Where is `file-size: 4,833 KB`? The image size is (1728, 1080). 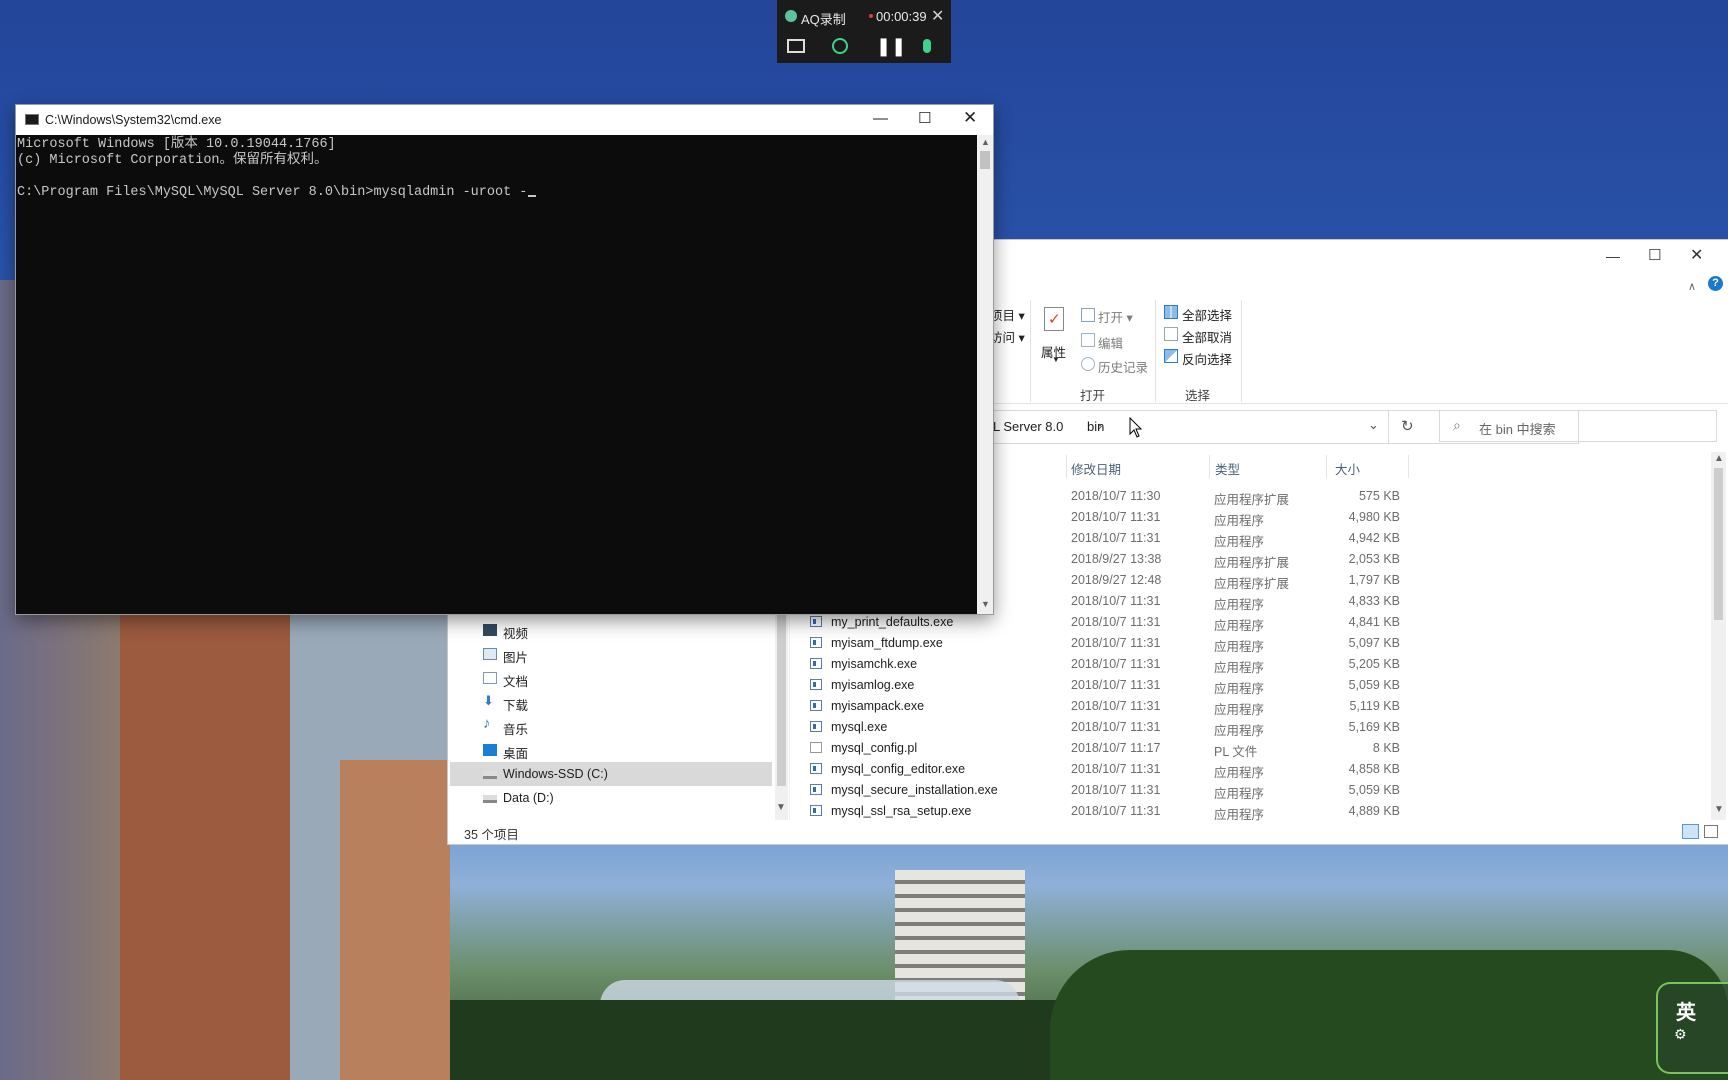
file-size: 4,833 KB is located at coordinates (1374, 601).